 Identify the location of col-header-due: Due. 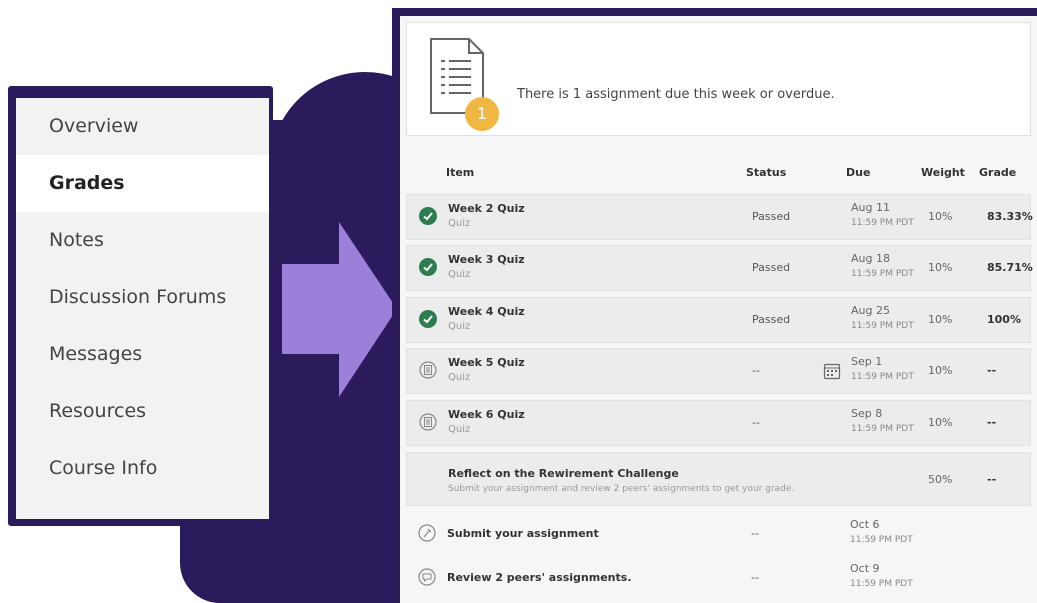
(858, 172).